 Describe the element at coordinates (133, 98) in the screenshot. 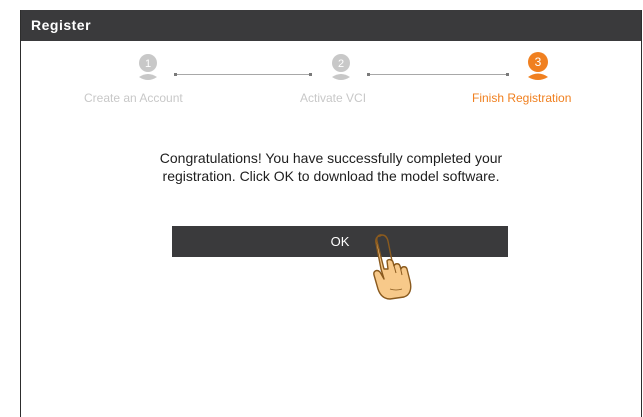

I see `step-1-label: Create an Account` at that location.